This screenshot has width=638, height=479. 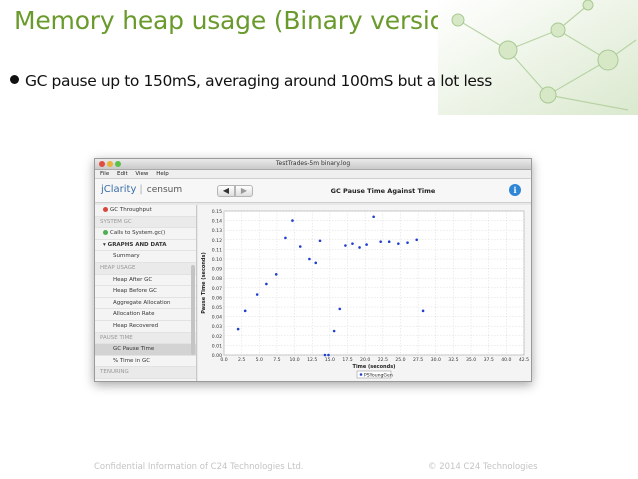 What do you see at coordinates (142, 302) in the screenshot?
I see `sidebar-item-label: Aggregate Allocation` at bounding box center [142, 302].